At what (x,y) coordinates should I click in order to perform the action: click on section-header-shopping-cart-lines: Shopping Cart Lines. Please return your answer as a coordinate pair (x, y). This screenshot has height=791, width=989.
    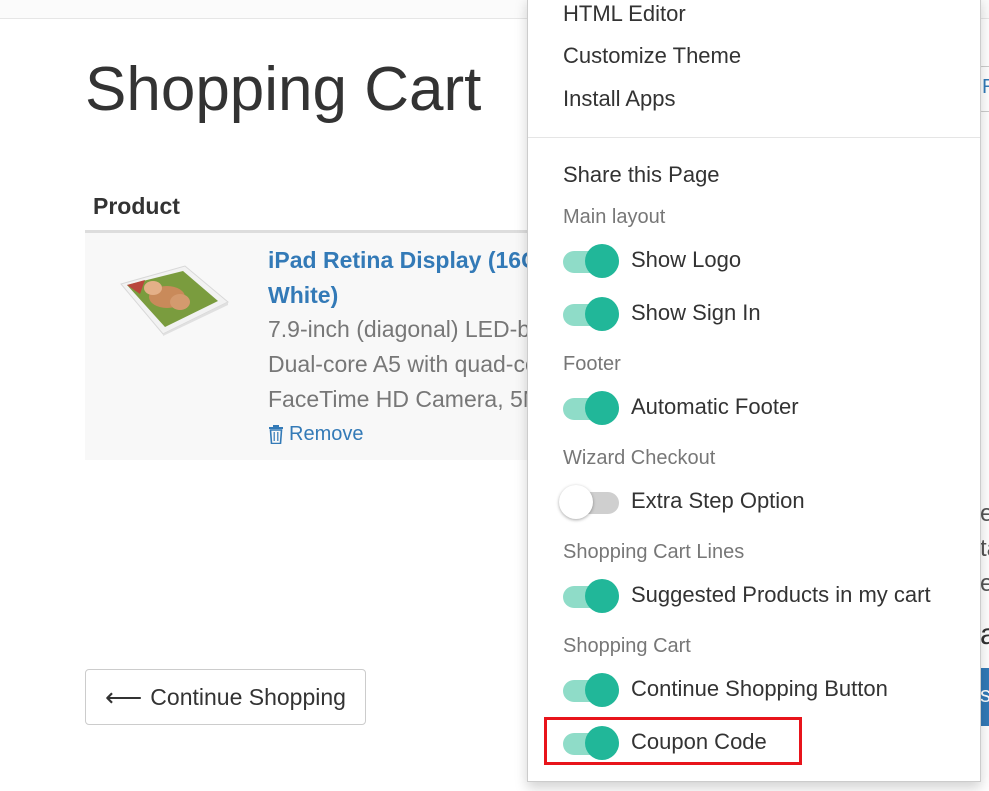
    Looking at the image, I should click on (654, 552).